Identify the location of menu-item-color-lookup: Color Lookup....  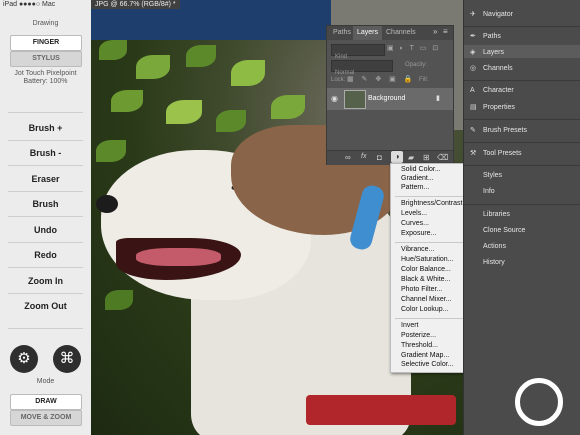
(424, 309).